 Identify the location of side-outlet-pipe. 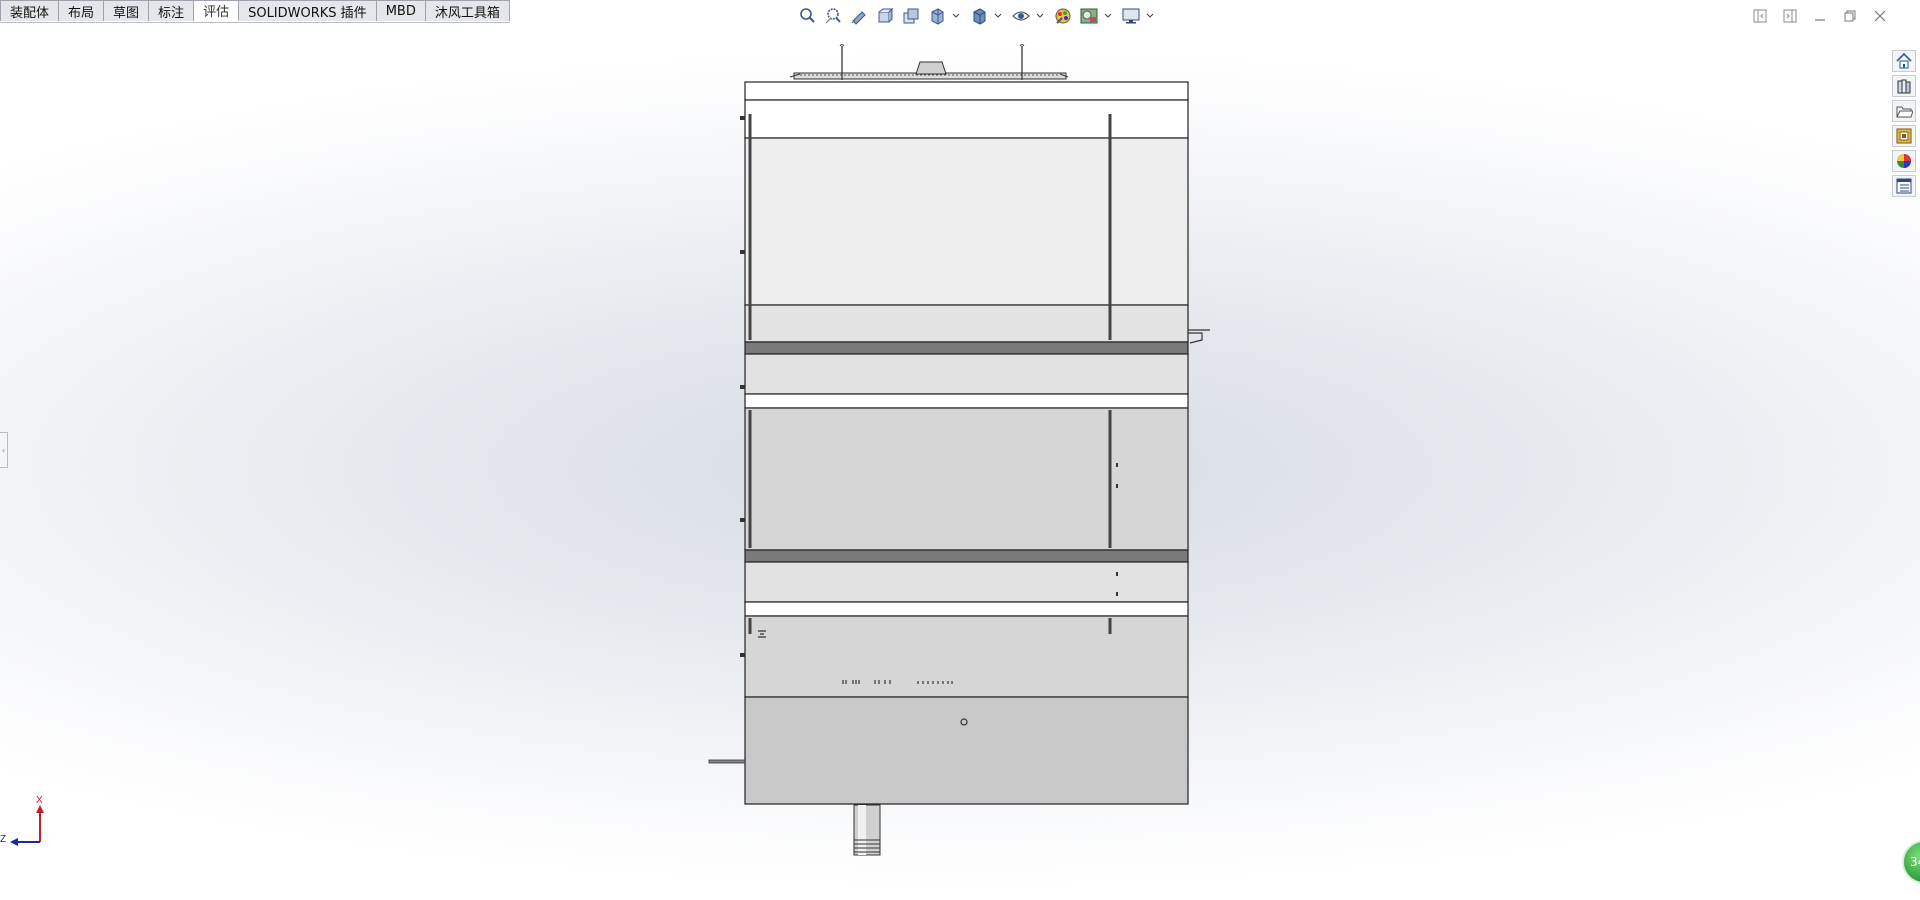
(1199, 336).